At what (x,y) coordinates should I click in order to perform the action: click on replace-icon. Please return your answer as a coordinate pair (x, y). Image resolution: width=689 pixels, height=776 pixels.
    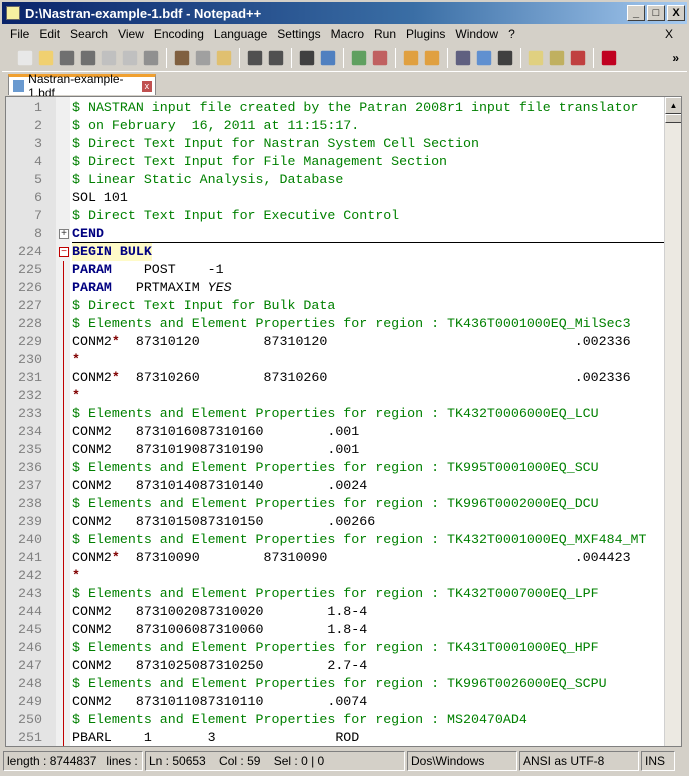
    Looking at the image, I should click on (328, 57).